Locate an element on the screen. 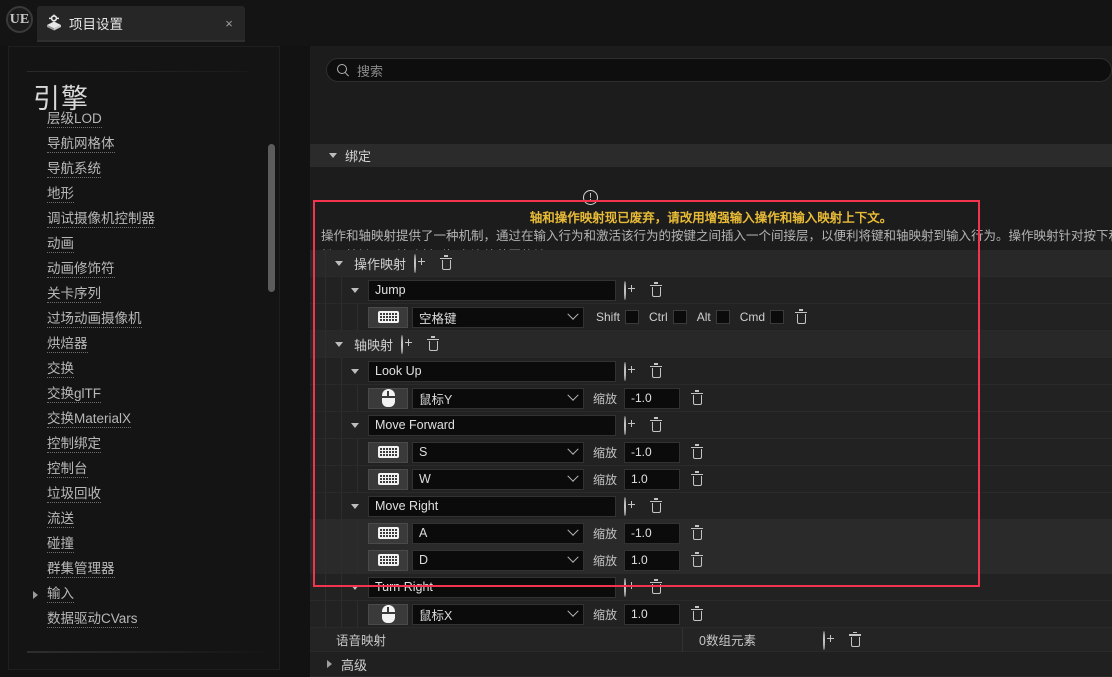  binding-row: W 缩放 1.0 is located at coordinates (711, 479).